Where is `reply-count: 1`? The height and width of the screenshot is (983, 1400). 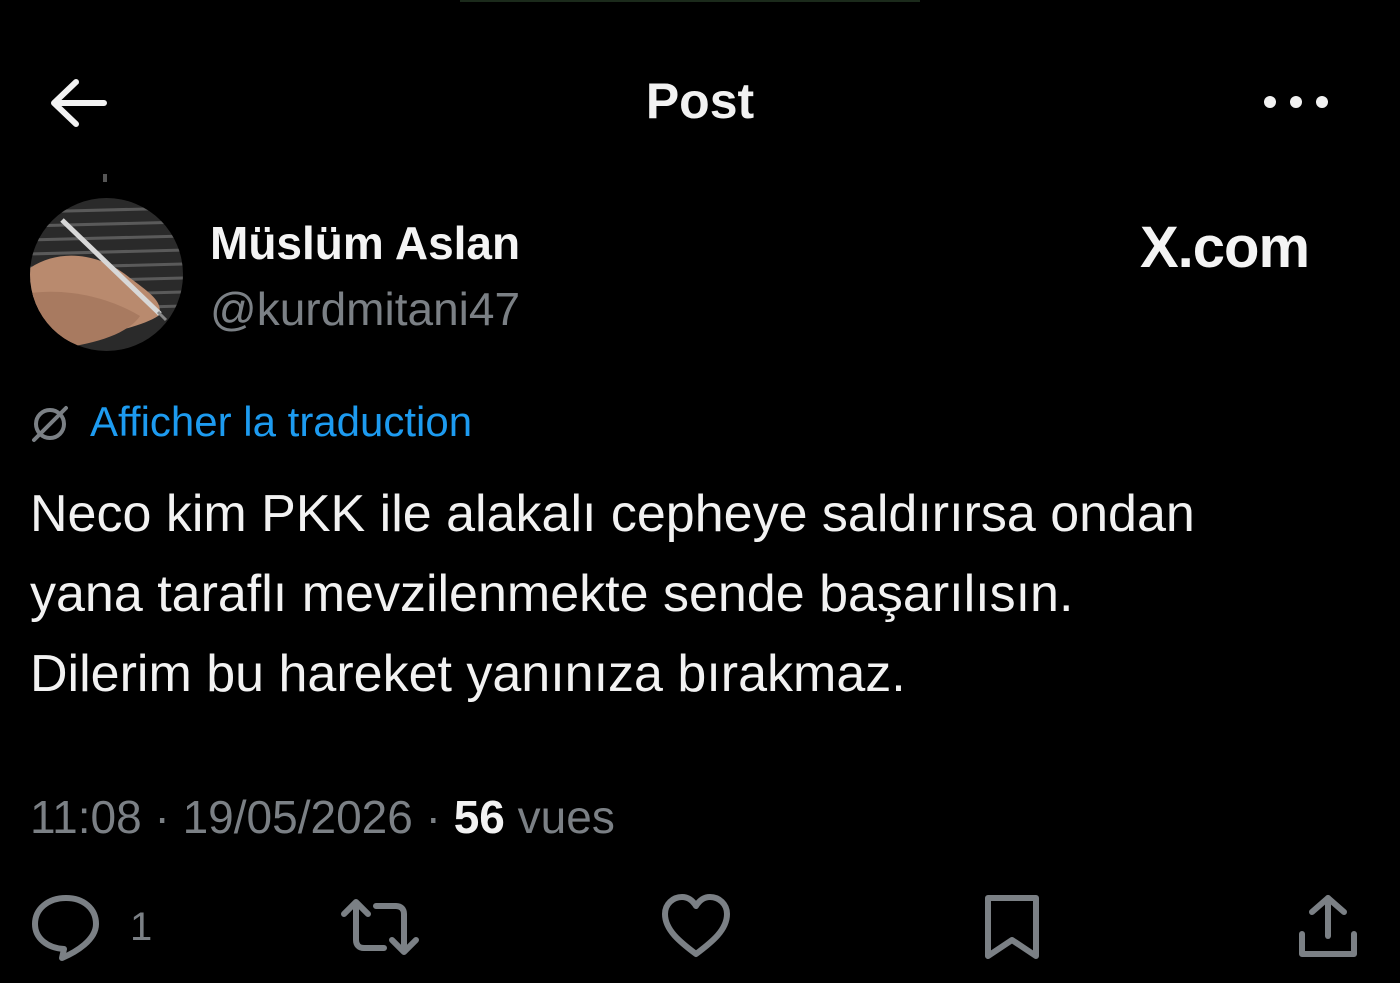
reply-count: 1 is located at coordinates (141, 927).